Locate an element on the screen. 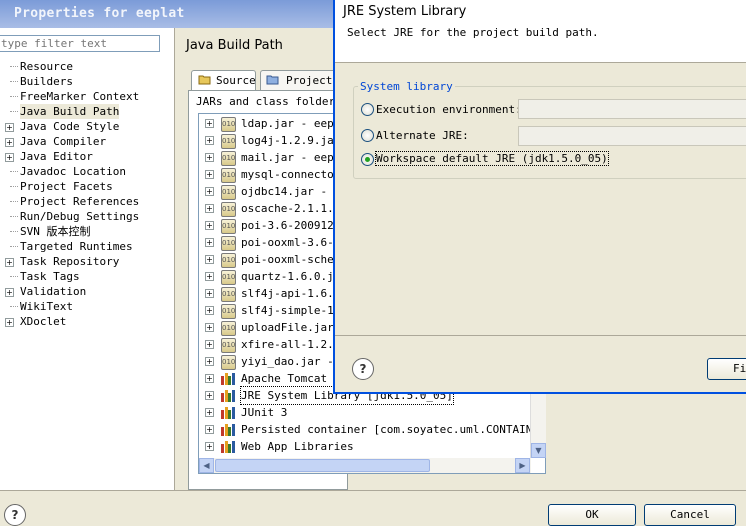  library-name: poi-3.6-2009121 is located at coordinates (291, 225).